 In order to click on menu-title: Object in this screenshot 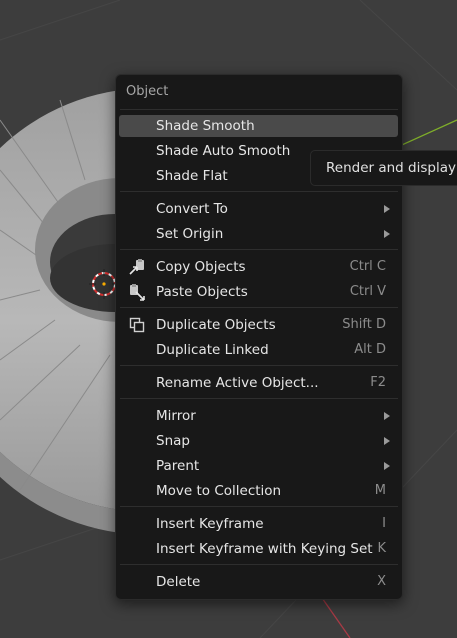, I will do `click(147, 91)`.